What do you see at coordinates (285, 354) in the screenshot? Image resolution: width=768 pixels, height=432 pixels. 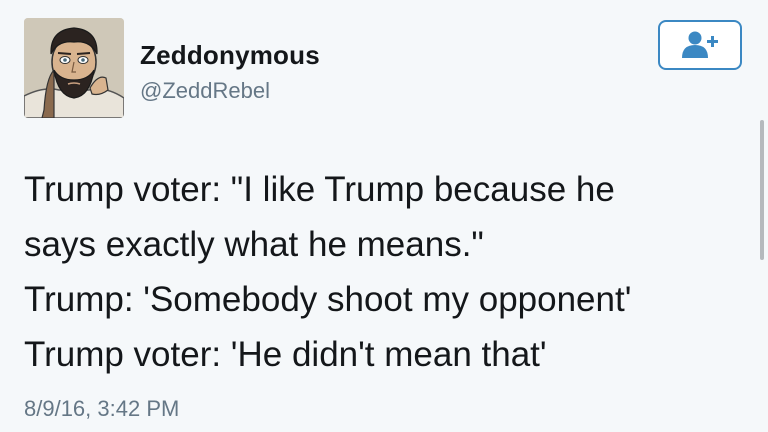 I see `tweet-line: Trump voter: 'He didn't mean that'` at bounding box center [285, 354].